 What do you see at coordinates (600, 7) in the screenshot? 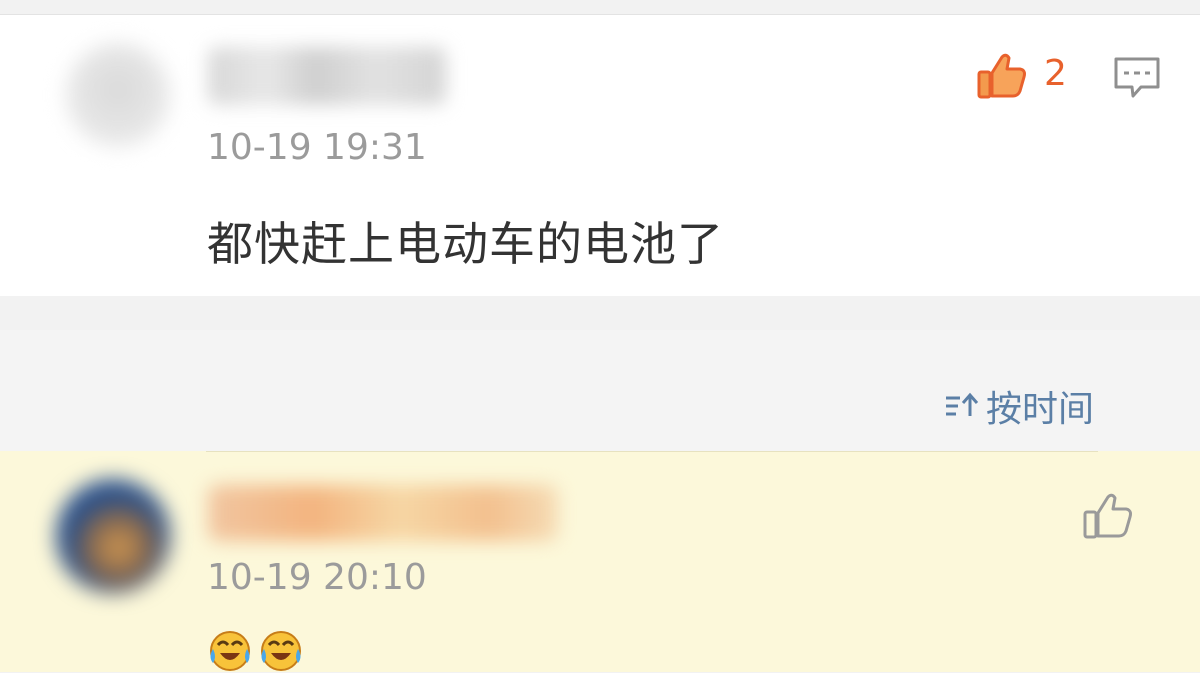
I see `top-divider` at bounding box center [600, 7].